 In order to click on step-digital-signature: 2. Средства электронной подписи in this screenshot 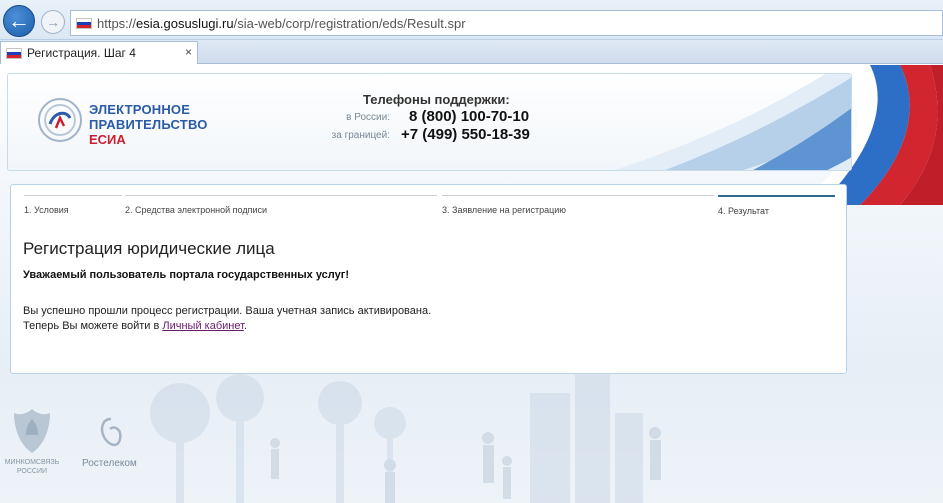, I will do `click(281, 207)`.